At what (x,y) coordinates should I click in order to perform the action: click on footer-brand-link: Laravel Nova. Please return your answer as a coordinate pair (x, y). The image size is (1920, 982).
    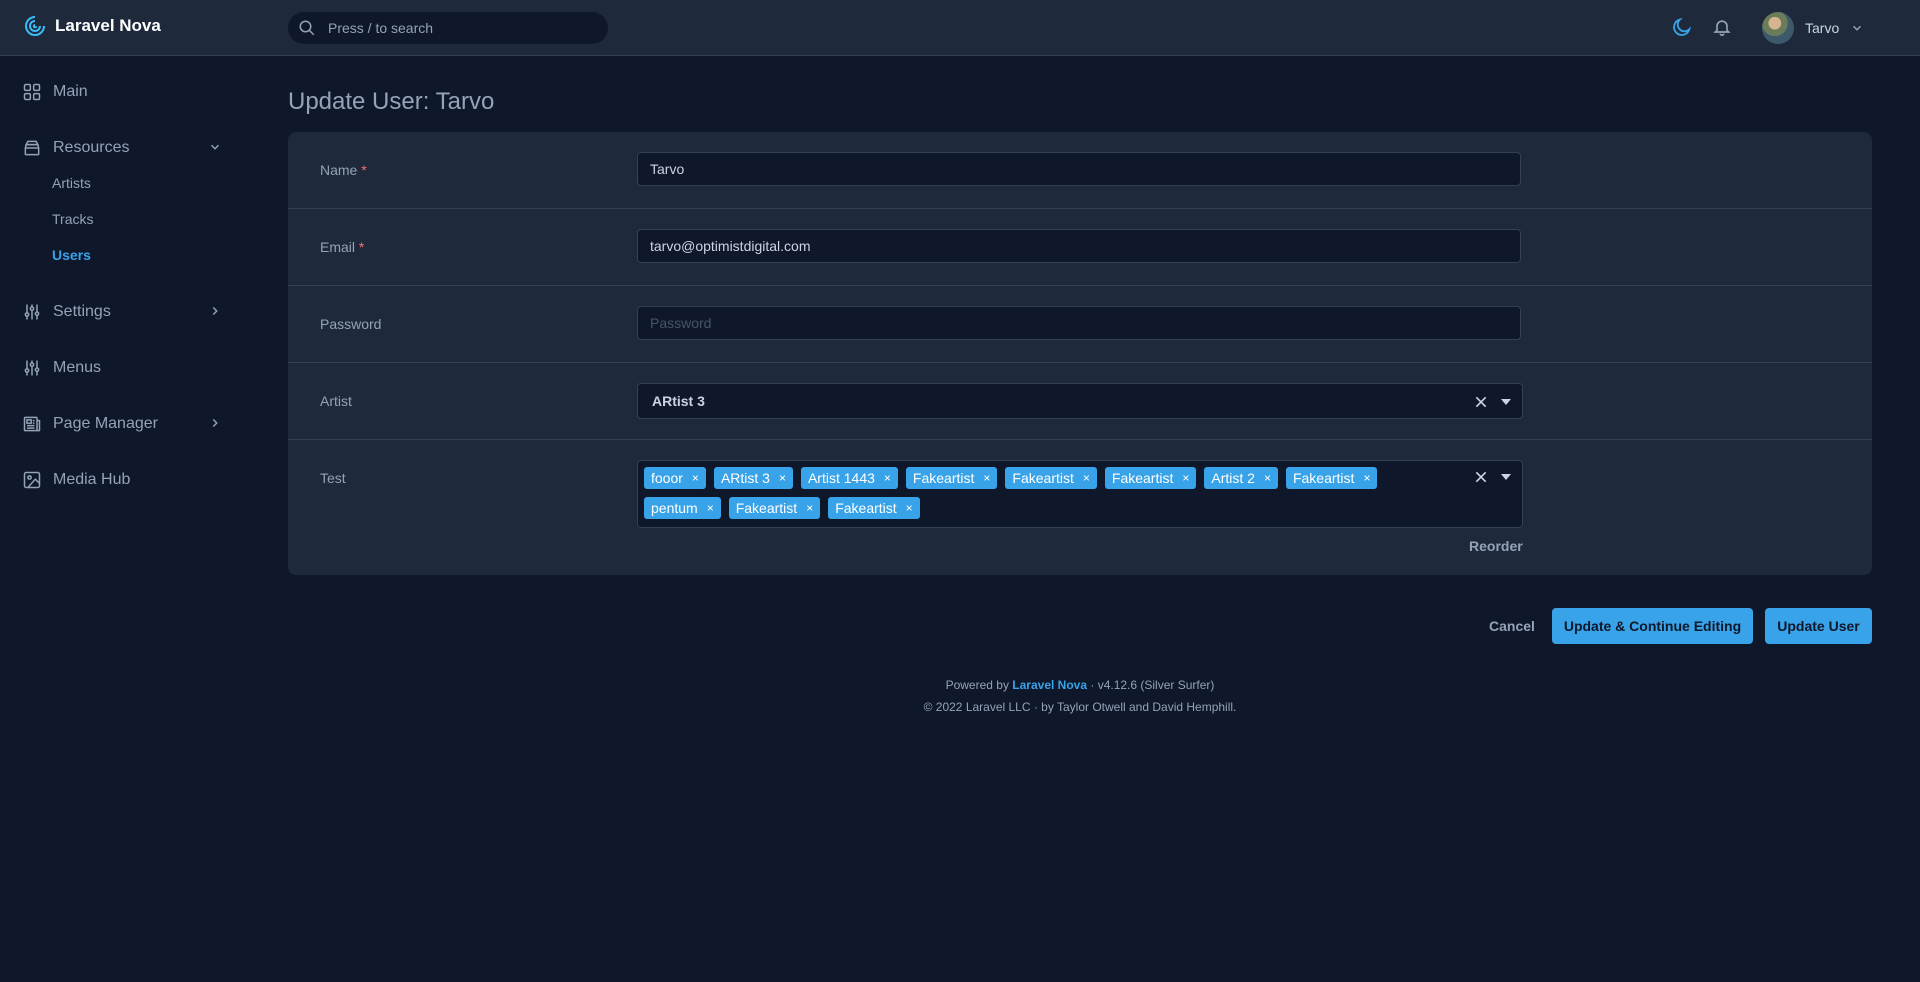
    Looking at the image, I should click on (1049, 685).